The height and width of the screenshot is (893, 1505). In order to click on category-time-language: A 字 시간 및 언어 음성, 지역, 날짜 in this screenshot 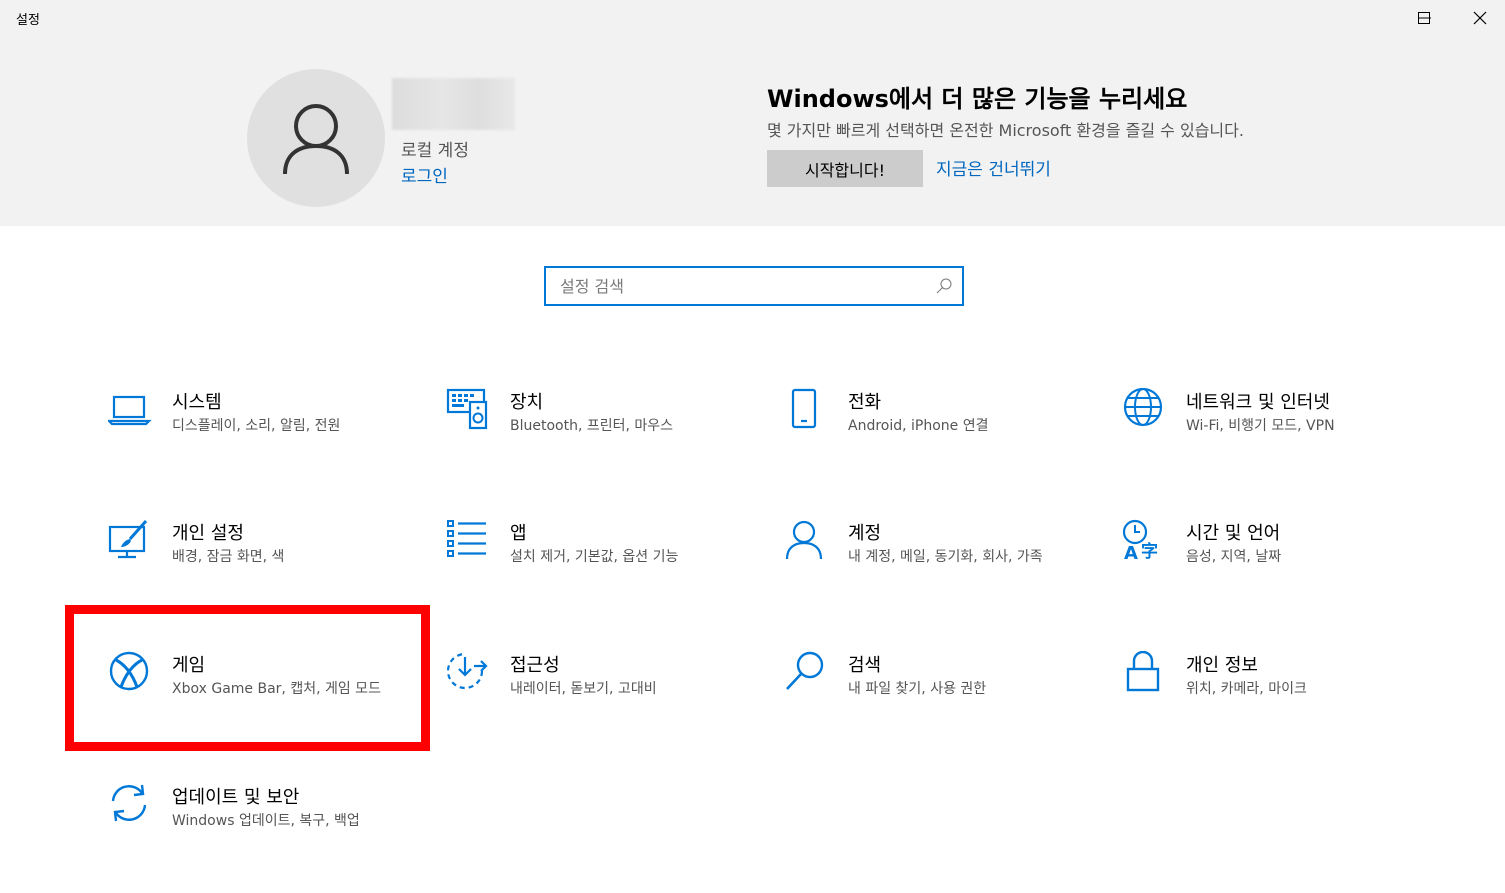, I will do `click(1282, 574)`.